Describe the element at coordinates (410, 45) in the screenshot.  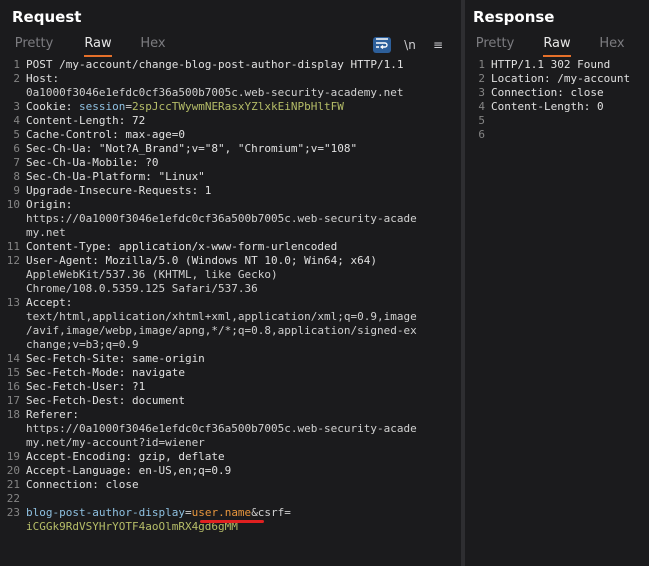
I see `newline-icon: \n` at that location.